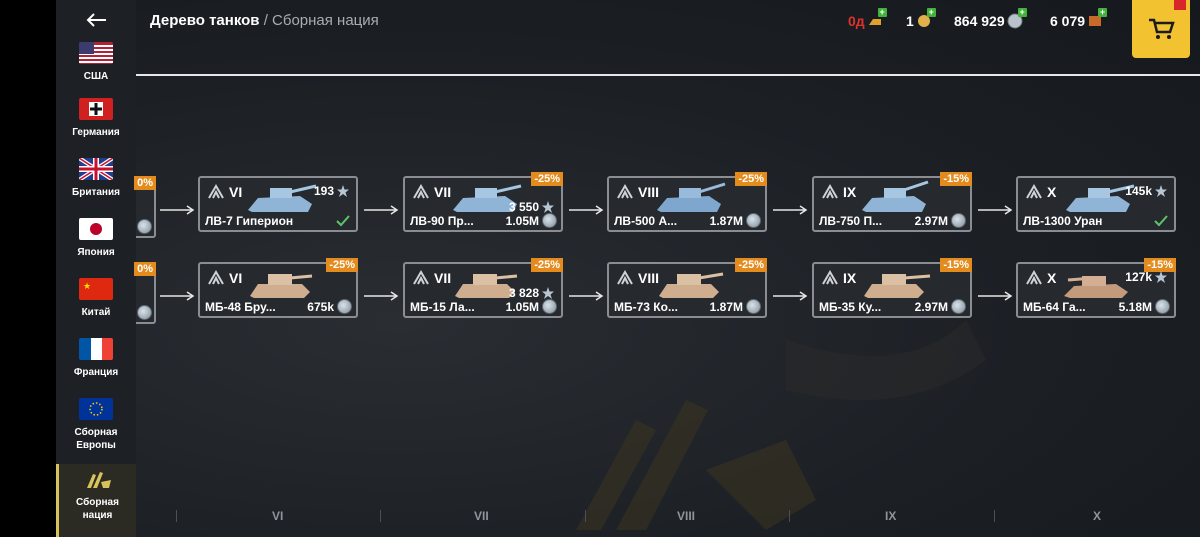  What do you see at coordinates (1096, 204) in the screenshot?
I see `tank-card: X 145k ЛВ-1300 Уран` at bounding box center [1096, 204].